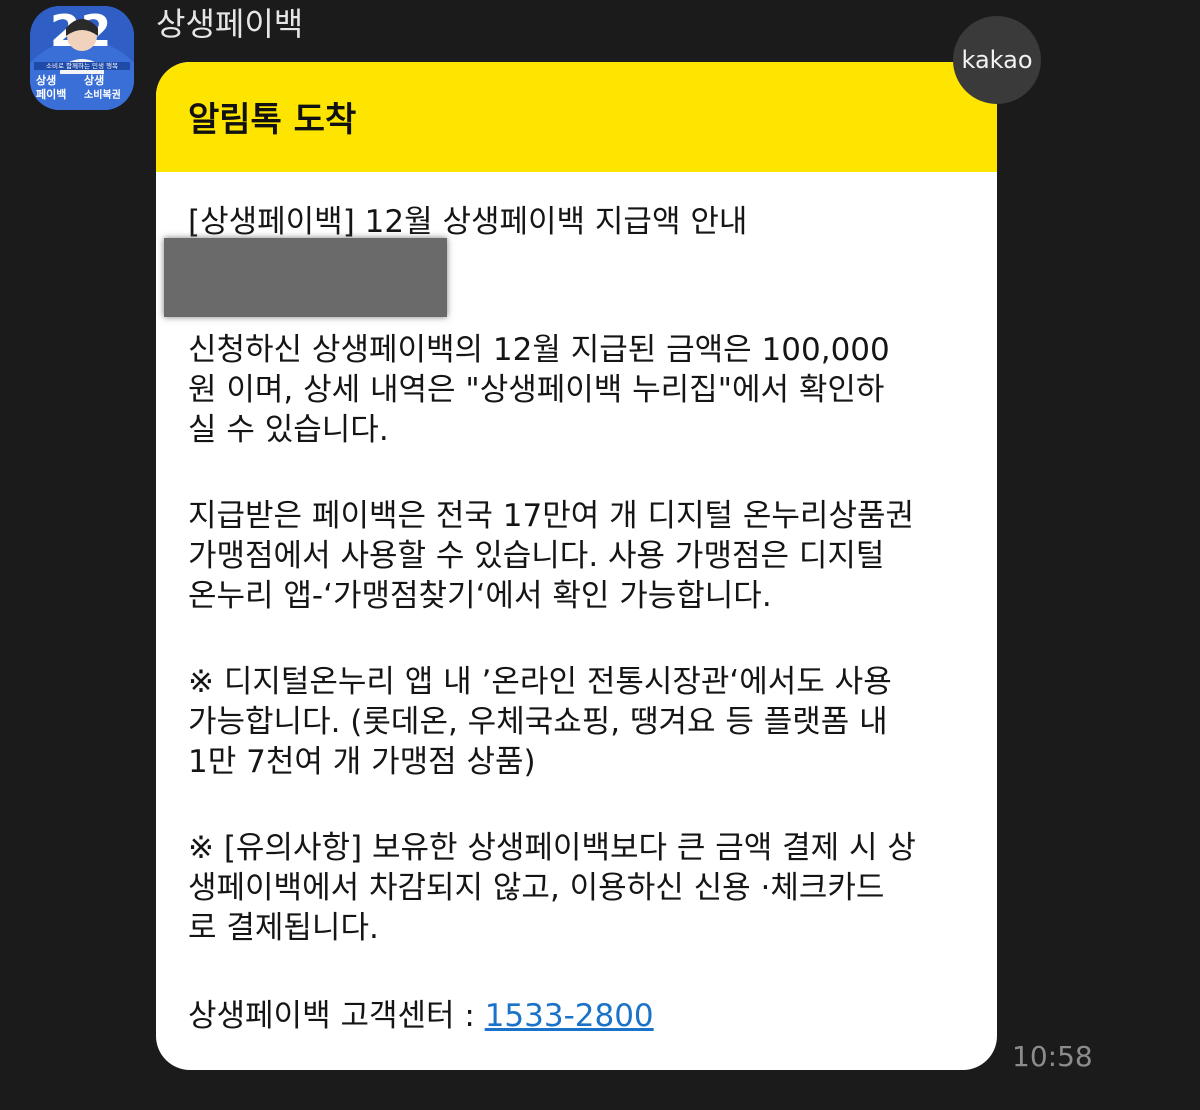 Image resolution: width=1200 pixels, height=1110 pixels. I want to click on avatar-logo2-line2: 소비복권, so click(102, 94).